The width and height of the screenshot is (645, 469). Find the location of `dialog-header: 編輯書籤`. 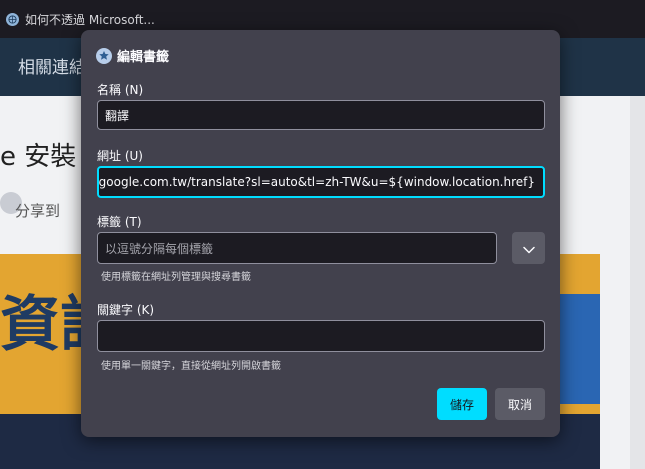

dialog-header: 編輯書籤 is located at coordinates (132, 55).